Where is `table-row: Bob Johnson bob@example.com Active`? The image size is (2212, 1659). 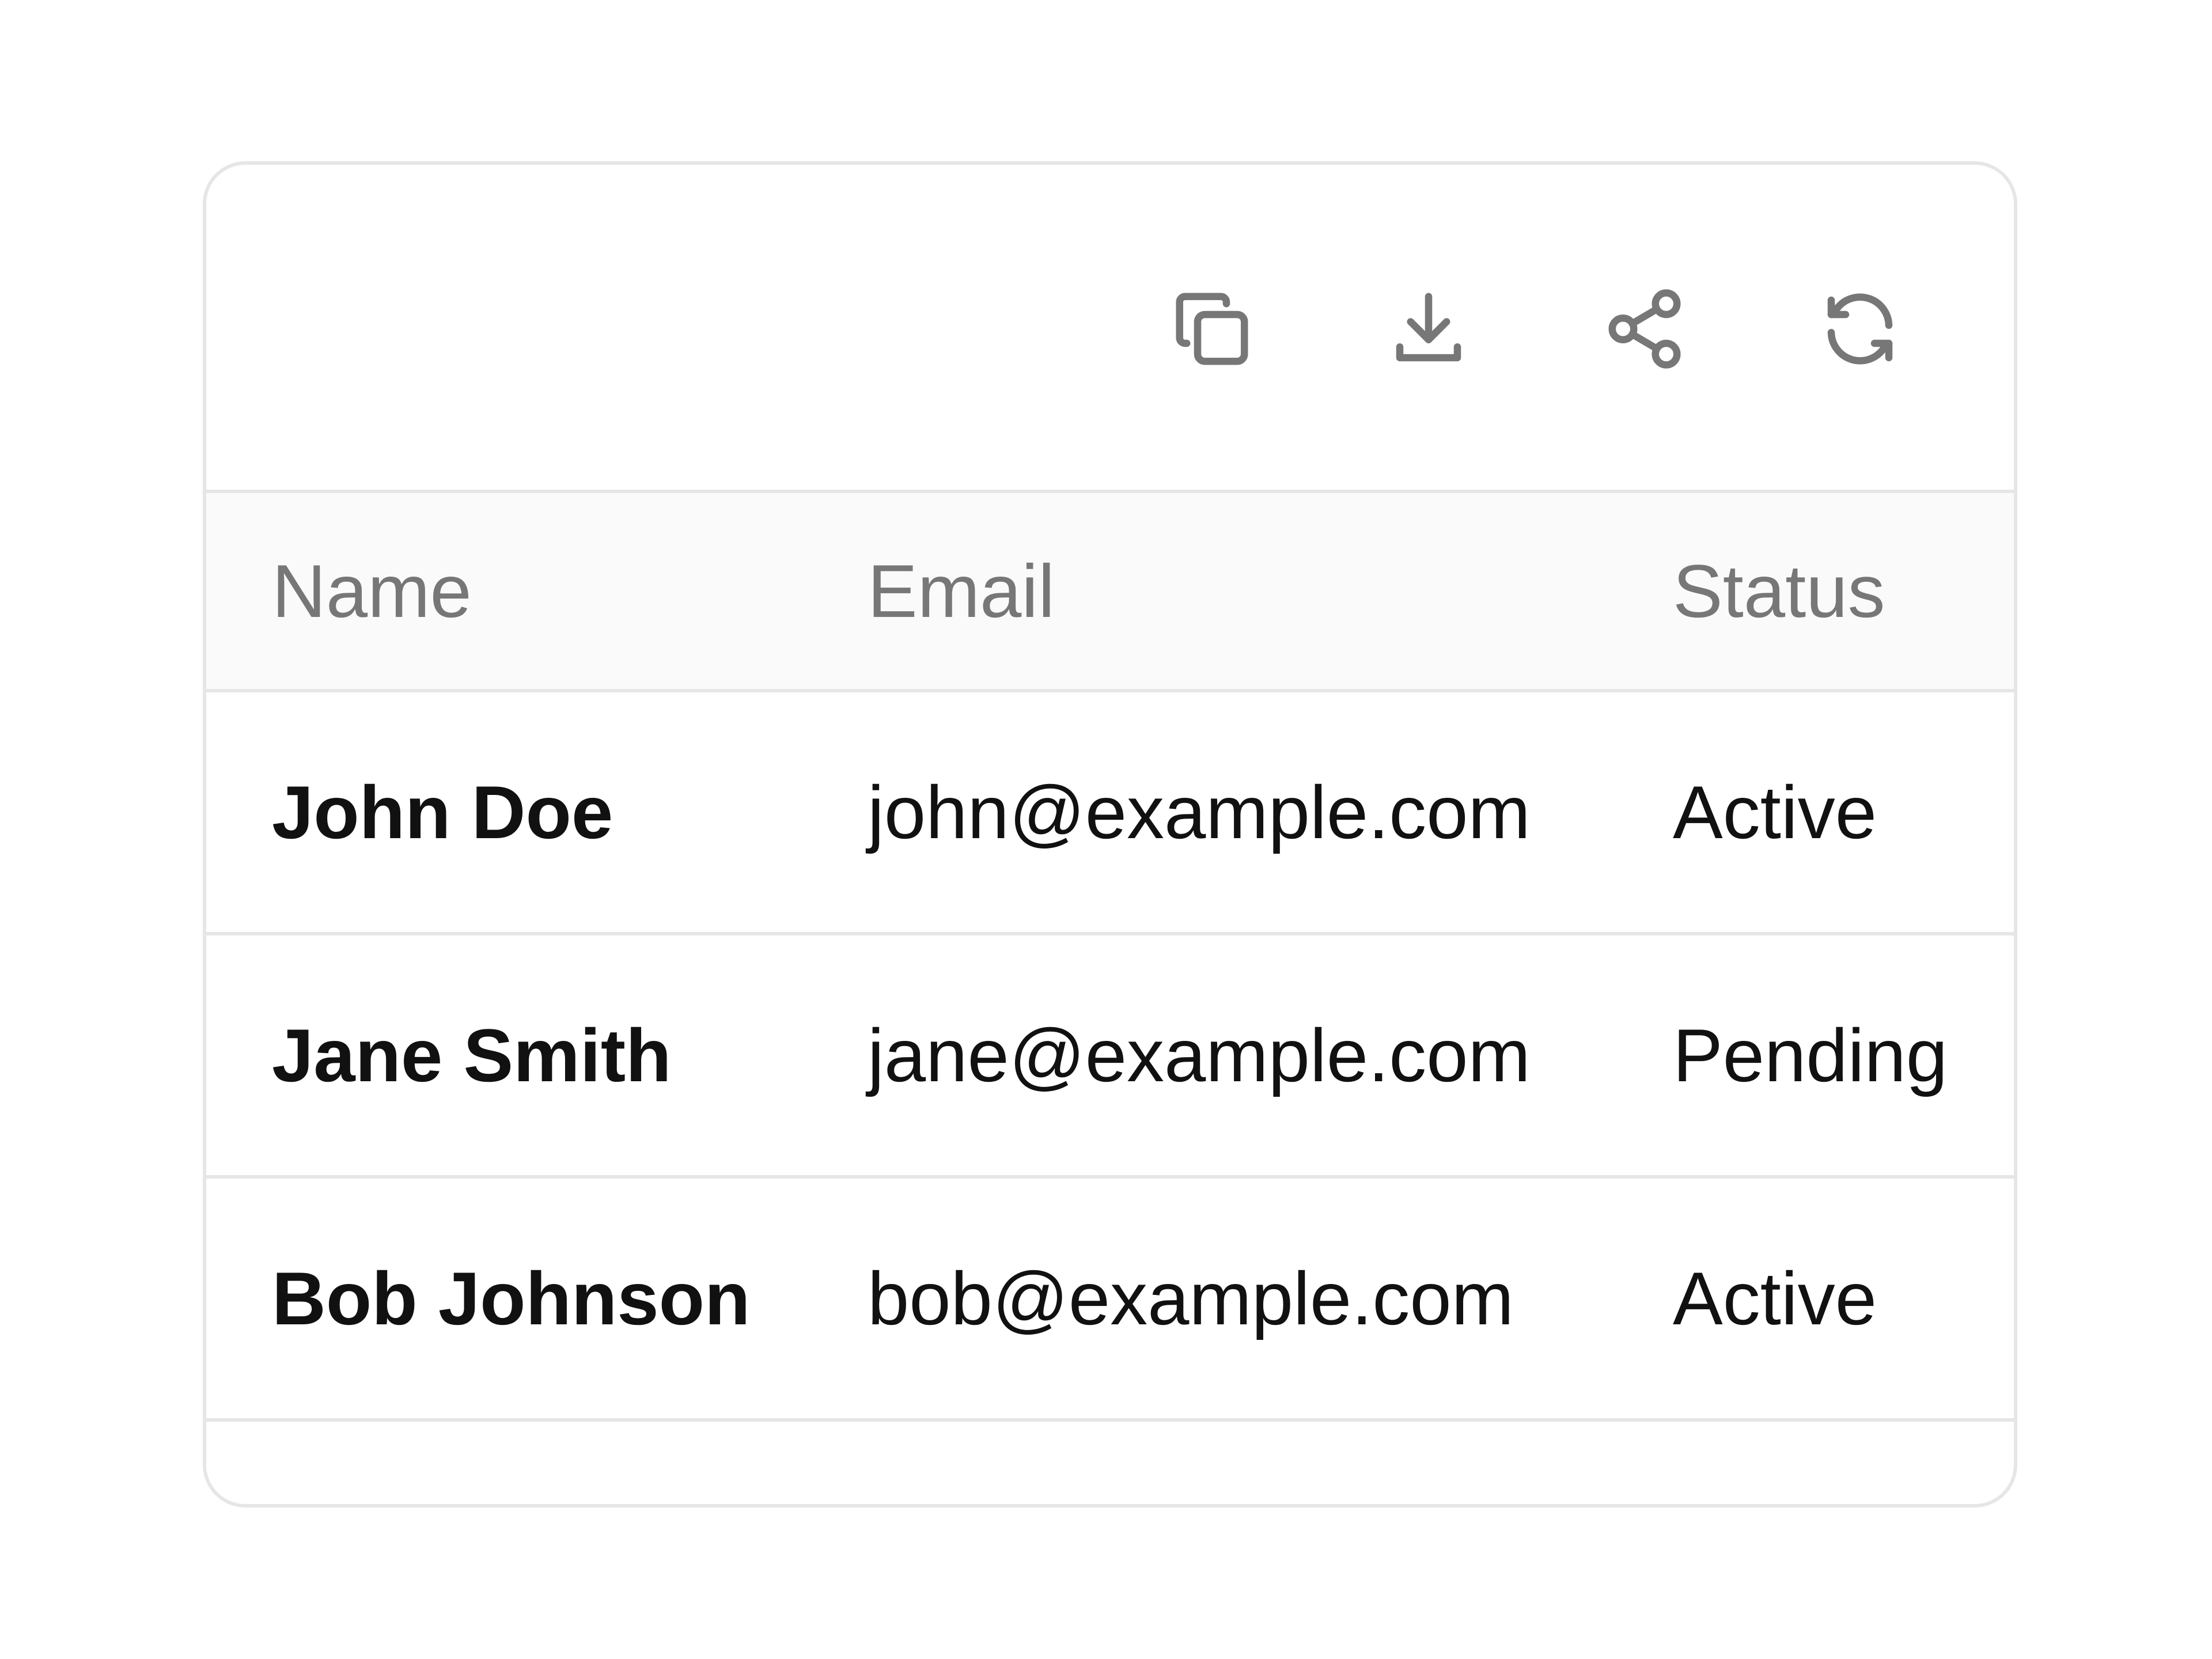
table-row: Bob Johnson bob@example.com Active is located at coordinates (1110, 1300).